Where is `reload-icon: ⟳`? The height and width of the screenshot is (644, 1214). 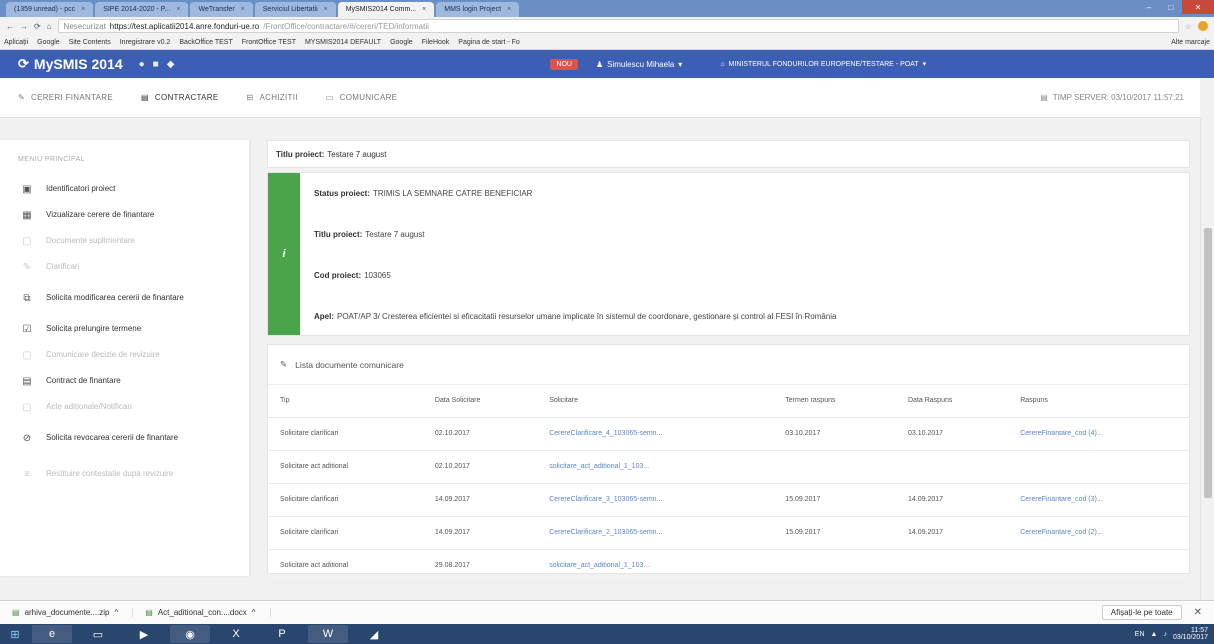 reload-icon: ⟳ is located at coordinates (37, 26).